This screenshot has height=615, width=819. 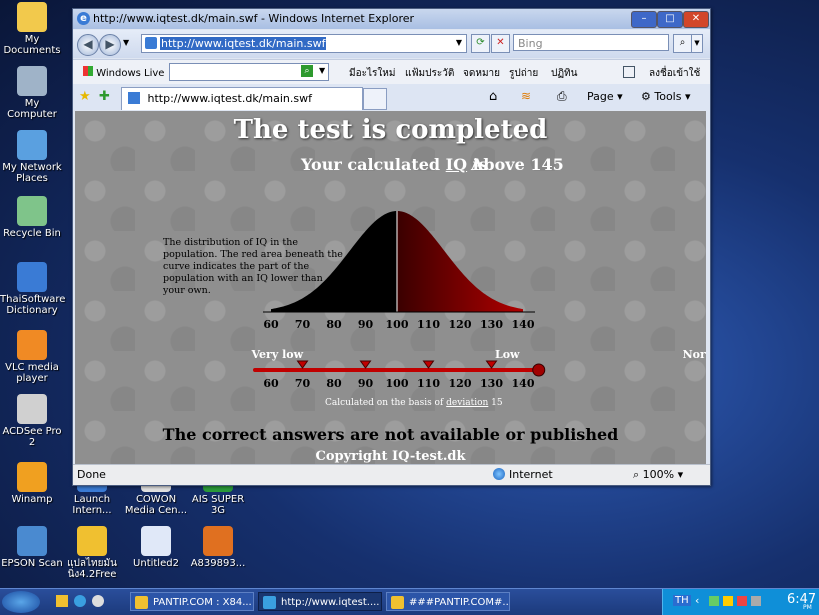 I want to click on signin-link: ลงชื่อเข้าใช้, so click(x=674, y=73).